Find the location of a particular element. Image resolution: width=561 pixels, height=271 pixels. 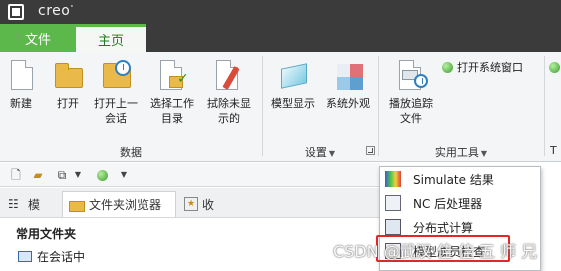

working-directory-icon: ✓ is located at coordinates (173, 76).